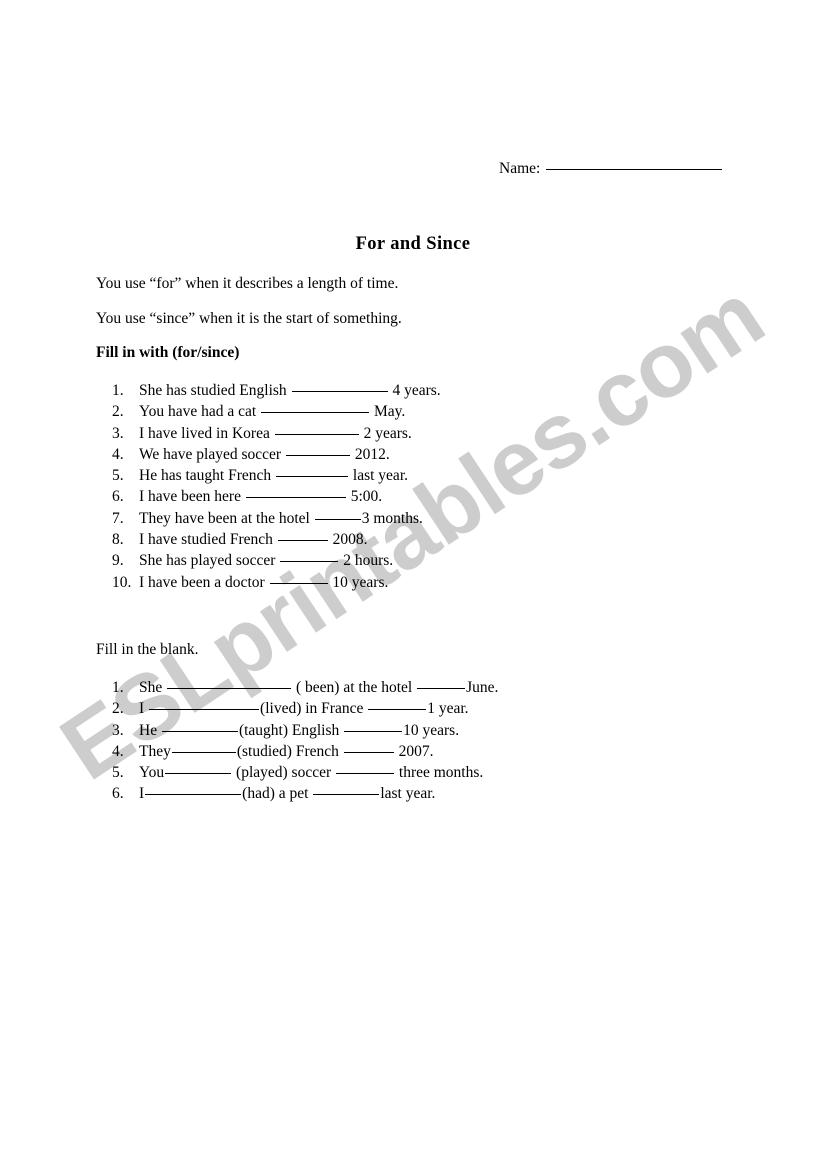 The image size is (826, 1169). Describe the element at coordinates (314, 709) in the screenshot. I see `question-text-post: (lived) in France` at that location.